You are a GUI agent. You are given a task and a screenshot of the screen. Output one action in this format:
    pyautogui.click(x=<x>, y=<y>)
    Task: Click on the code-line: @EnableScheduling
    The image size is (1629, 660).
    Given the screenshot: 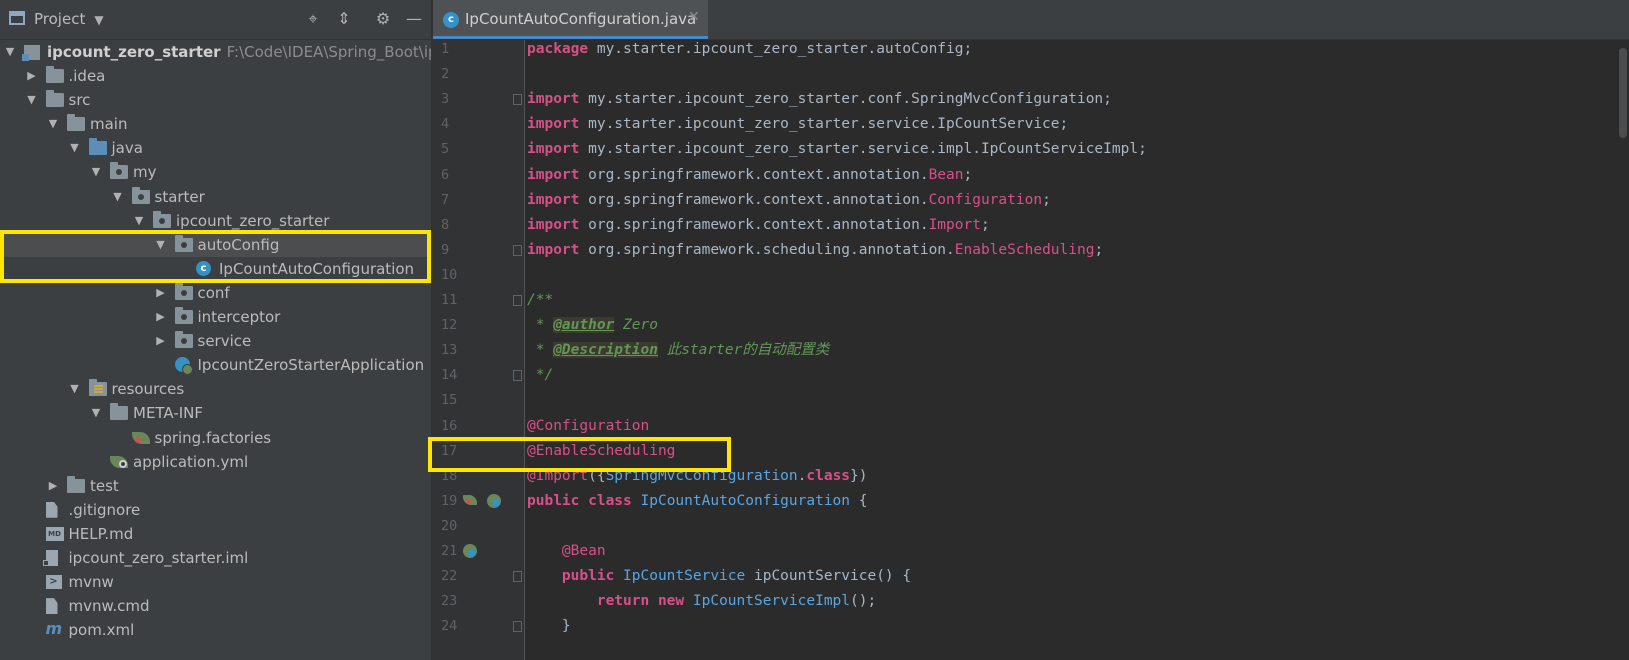 What is the action you would take?
    pyautogui.click(x=1031, y=451)
    